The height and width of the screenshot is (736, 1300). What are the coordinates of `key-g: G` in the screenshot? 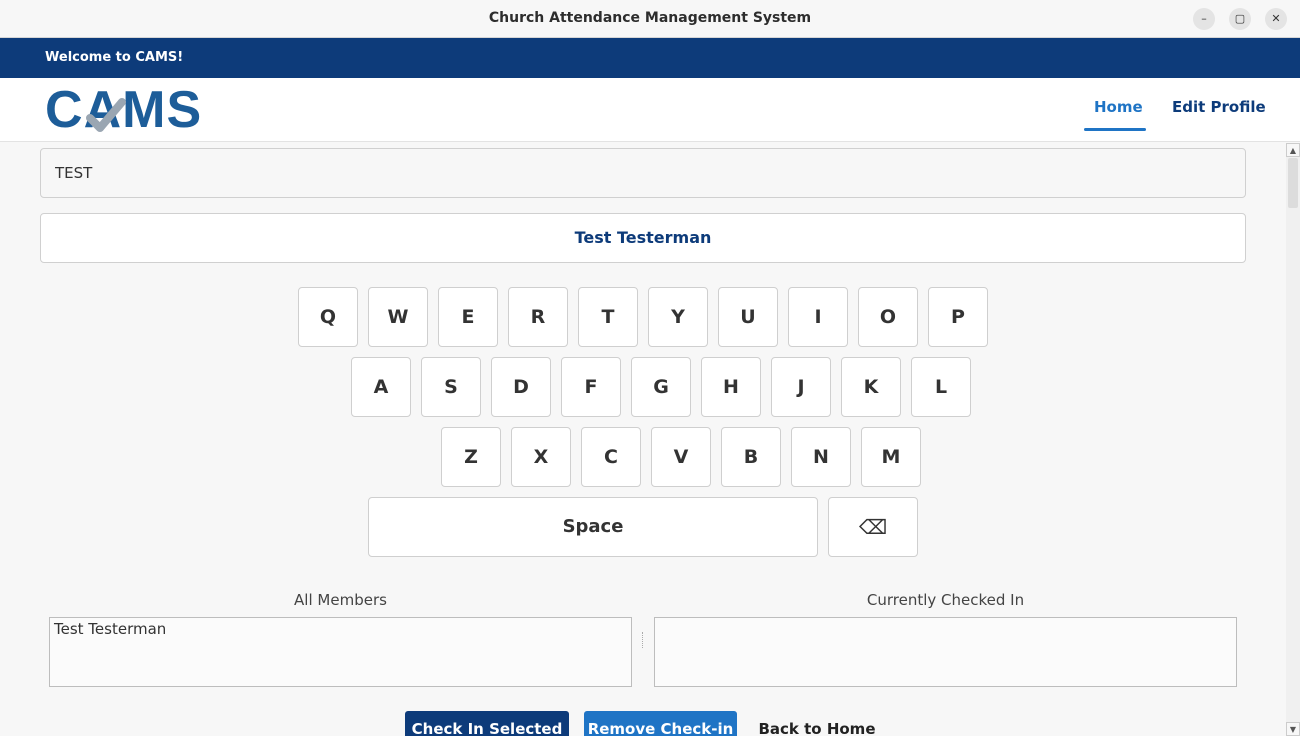 It's located at (661, 387).